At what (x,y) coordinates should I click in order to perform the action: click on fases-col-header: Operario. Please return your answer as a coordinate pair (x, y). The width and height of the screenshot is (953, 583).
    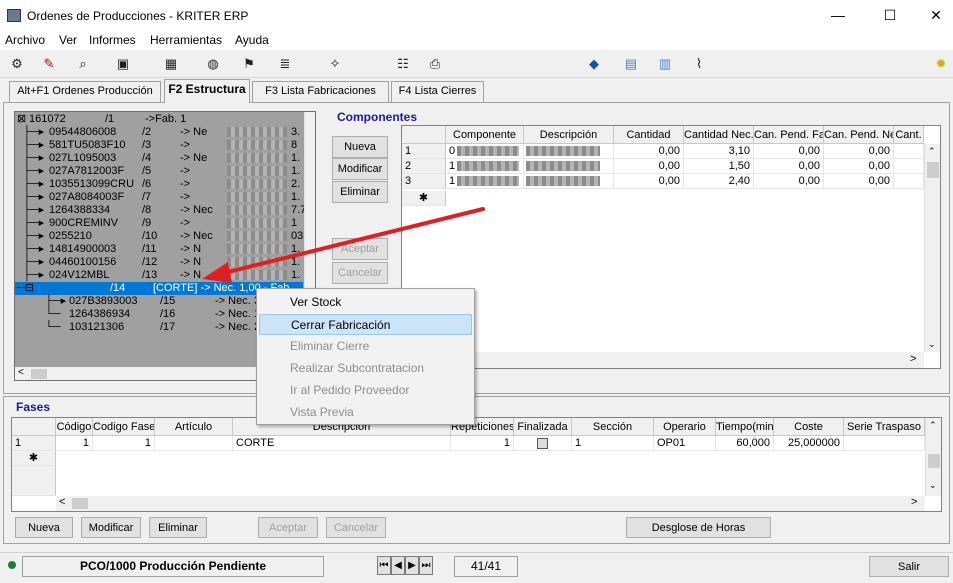
    Looking at the image, I should click on (685, 427).